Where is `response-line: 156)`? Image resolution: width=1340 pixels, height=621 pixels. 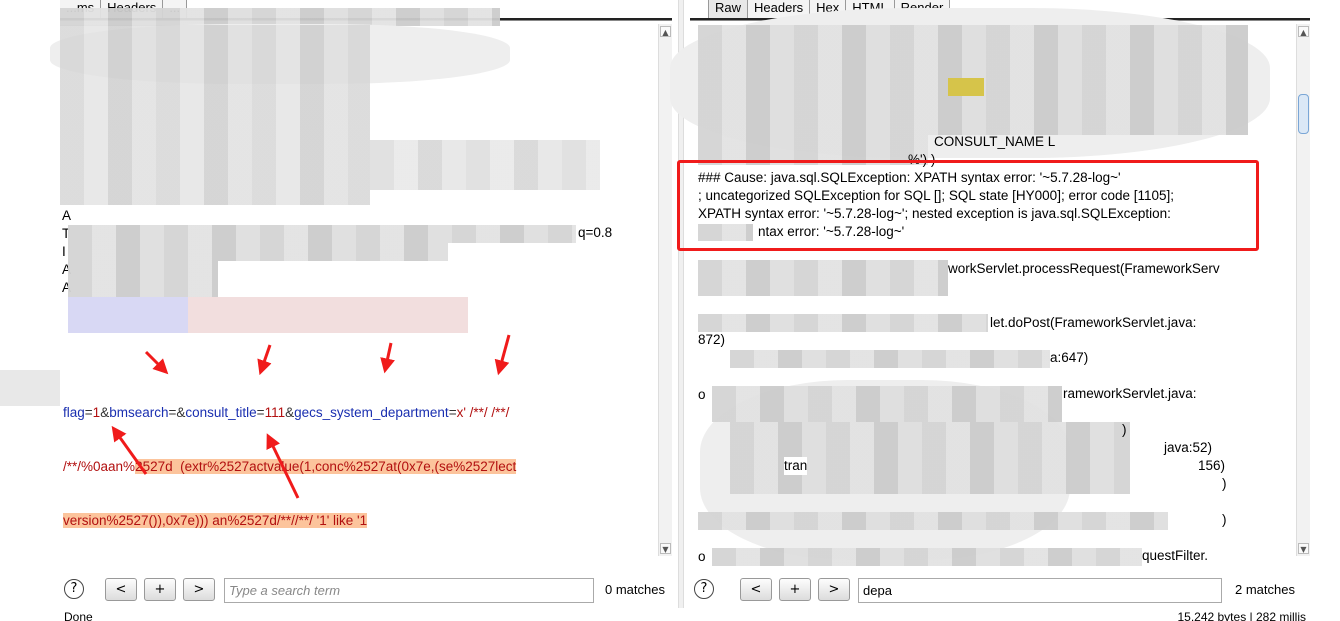 response-line: 156) is located at coordinates (1212, 465).